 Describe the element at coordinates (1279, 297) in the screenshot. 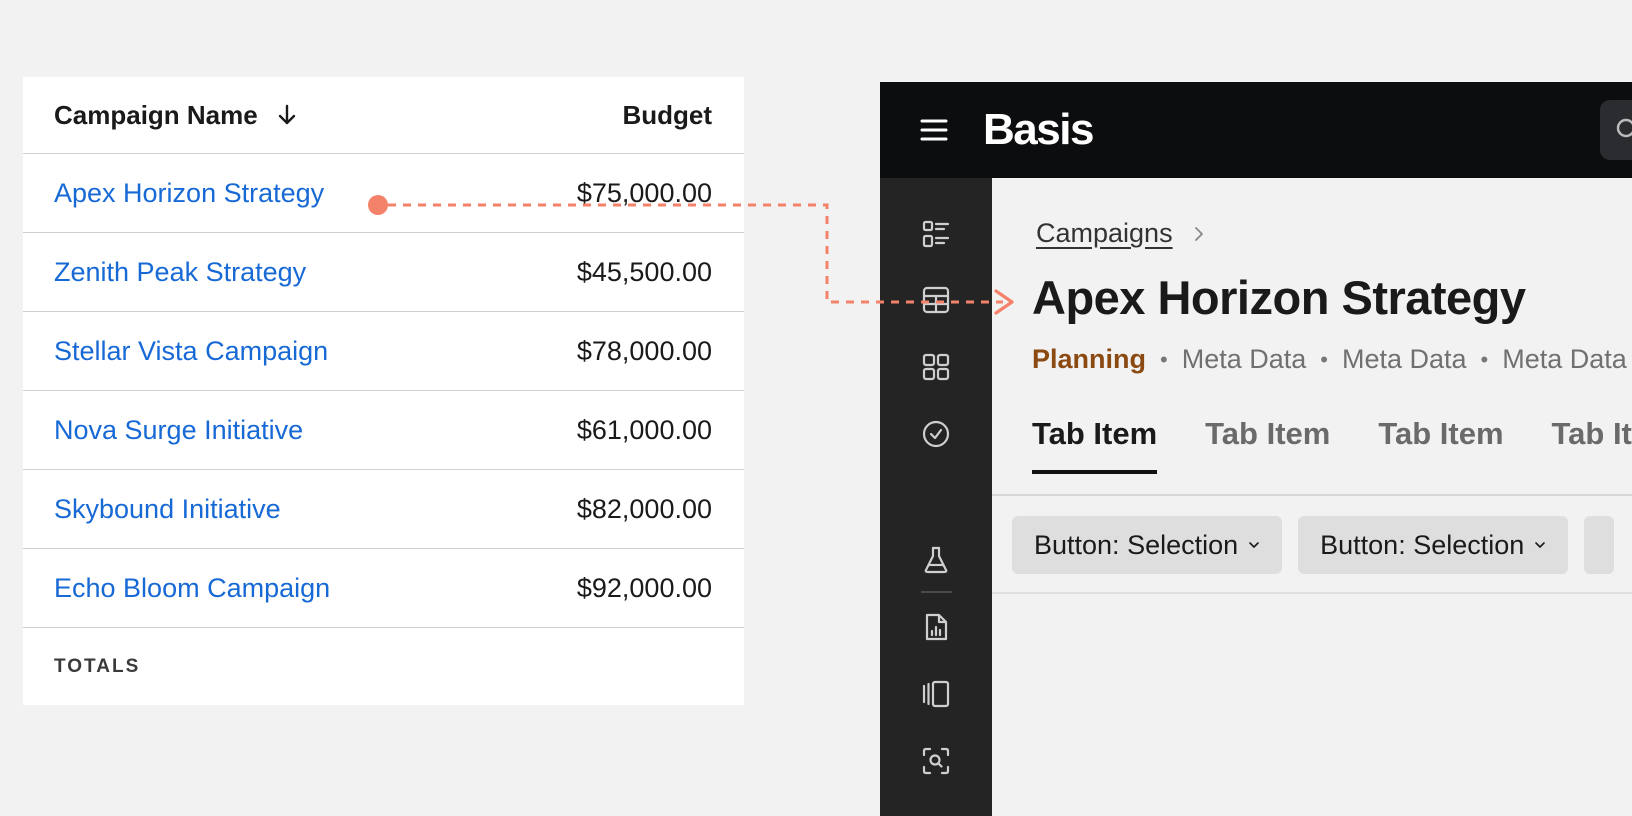

I see `page-title: Apex Horizon Strategy` at that location.